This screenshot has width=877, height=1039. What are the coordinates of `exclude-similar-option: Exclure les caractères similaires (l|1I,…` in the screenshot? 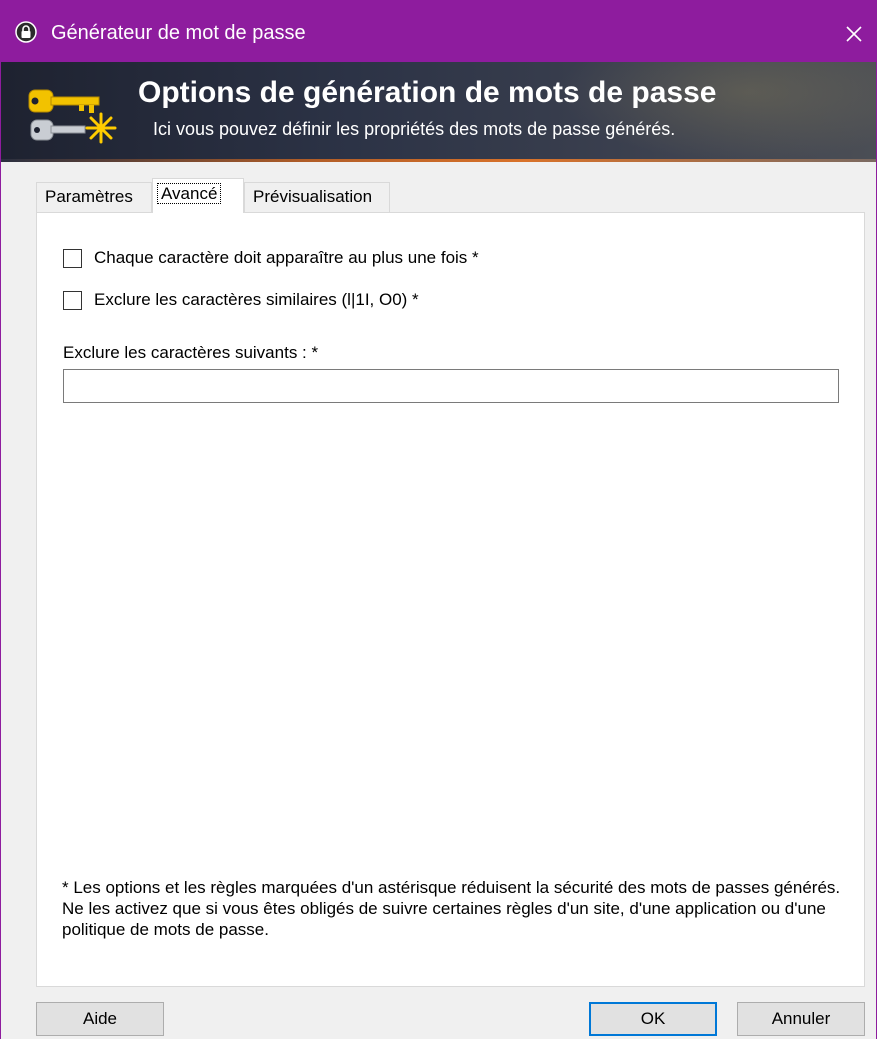 It's located at (241, 300).